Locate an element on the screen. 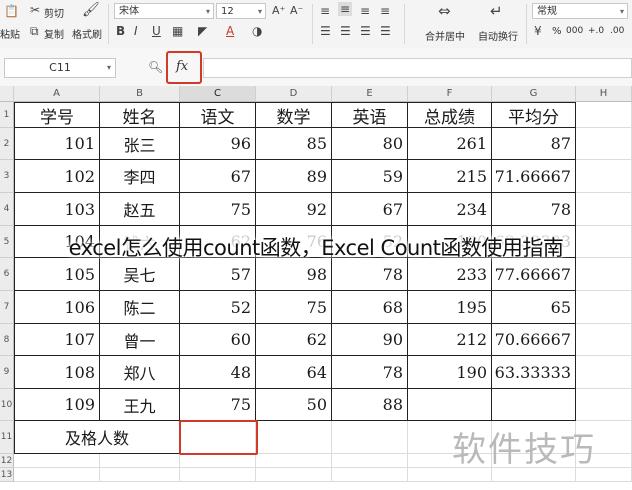 This screenshot has width=632, height=490. cell-b10: 王九 is located at coordinates (140, 405).